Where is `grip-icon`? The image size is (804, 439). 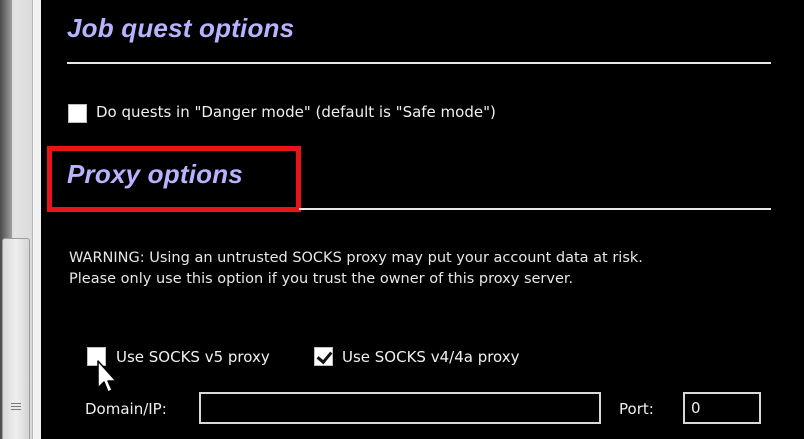
grip-icon is located at coordinates (16, 407).